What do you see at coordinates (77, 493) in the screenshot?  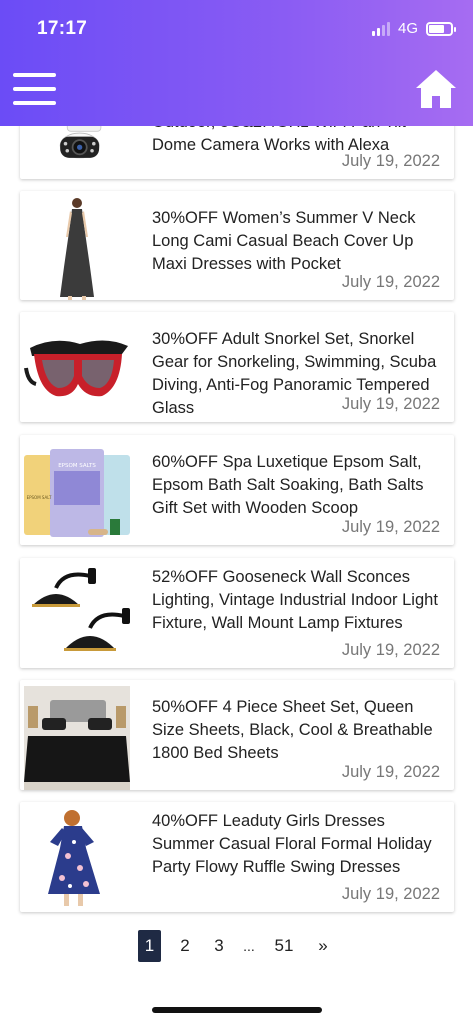 I see `epsom-salt-thumbnail: EPSOM SALTS EPSOM SALT` at bounding box center [77, 493].